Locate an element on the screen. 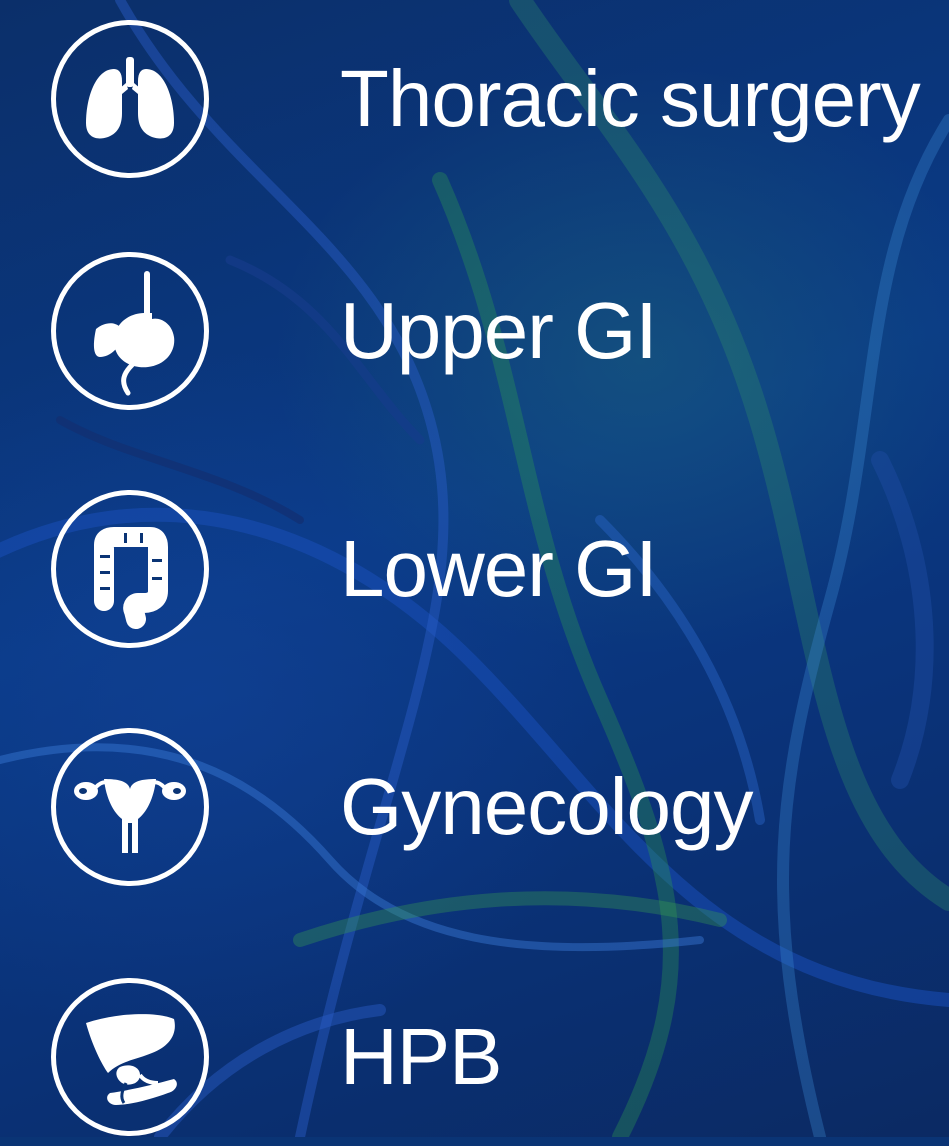 The image size is (949, 1146). specialty-item-gynecology: Gynecology is located at coordinates (493, 812).